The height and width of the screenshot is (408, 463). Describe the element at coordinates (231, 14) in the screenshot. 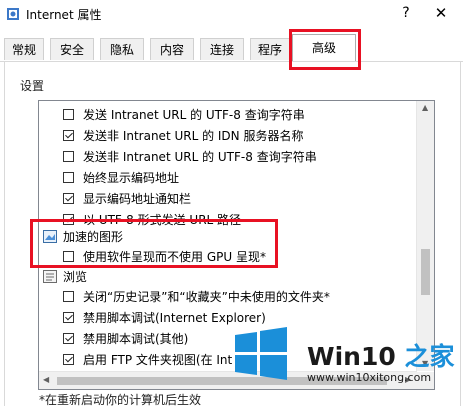

I see `title-bar: Internet 属性 ? ✕` at that location.